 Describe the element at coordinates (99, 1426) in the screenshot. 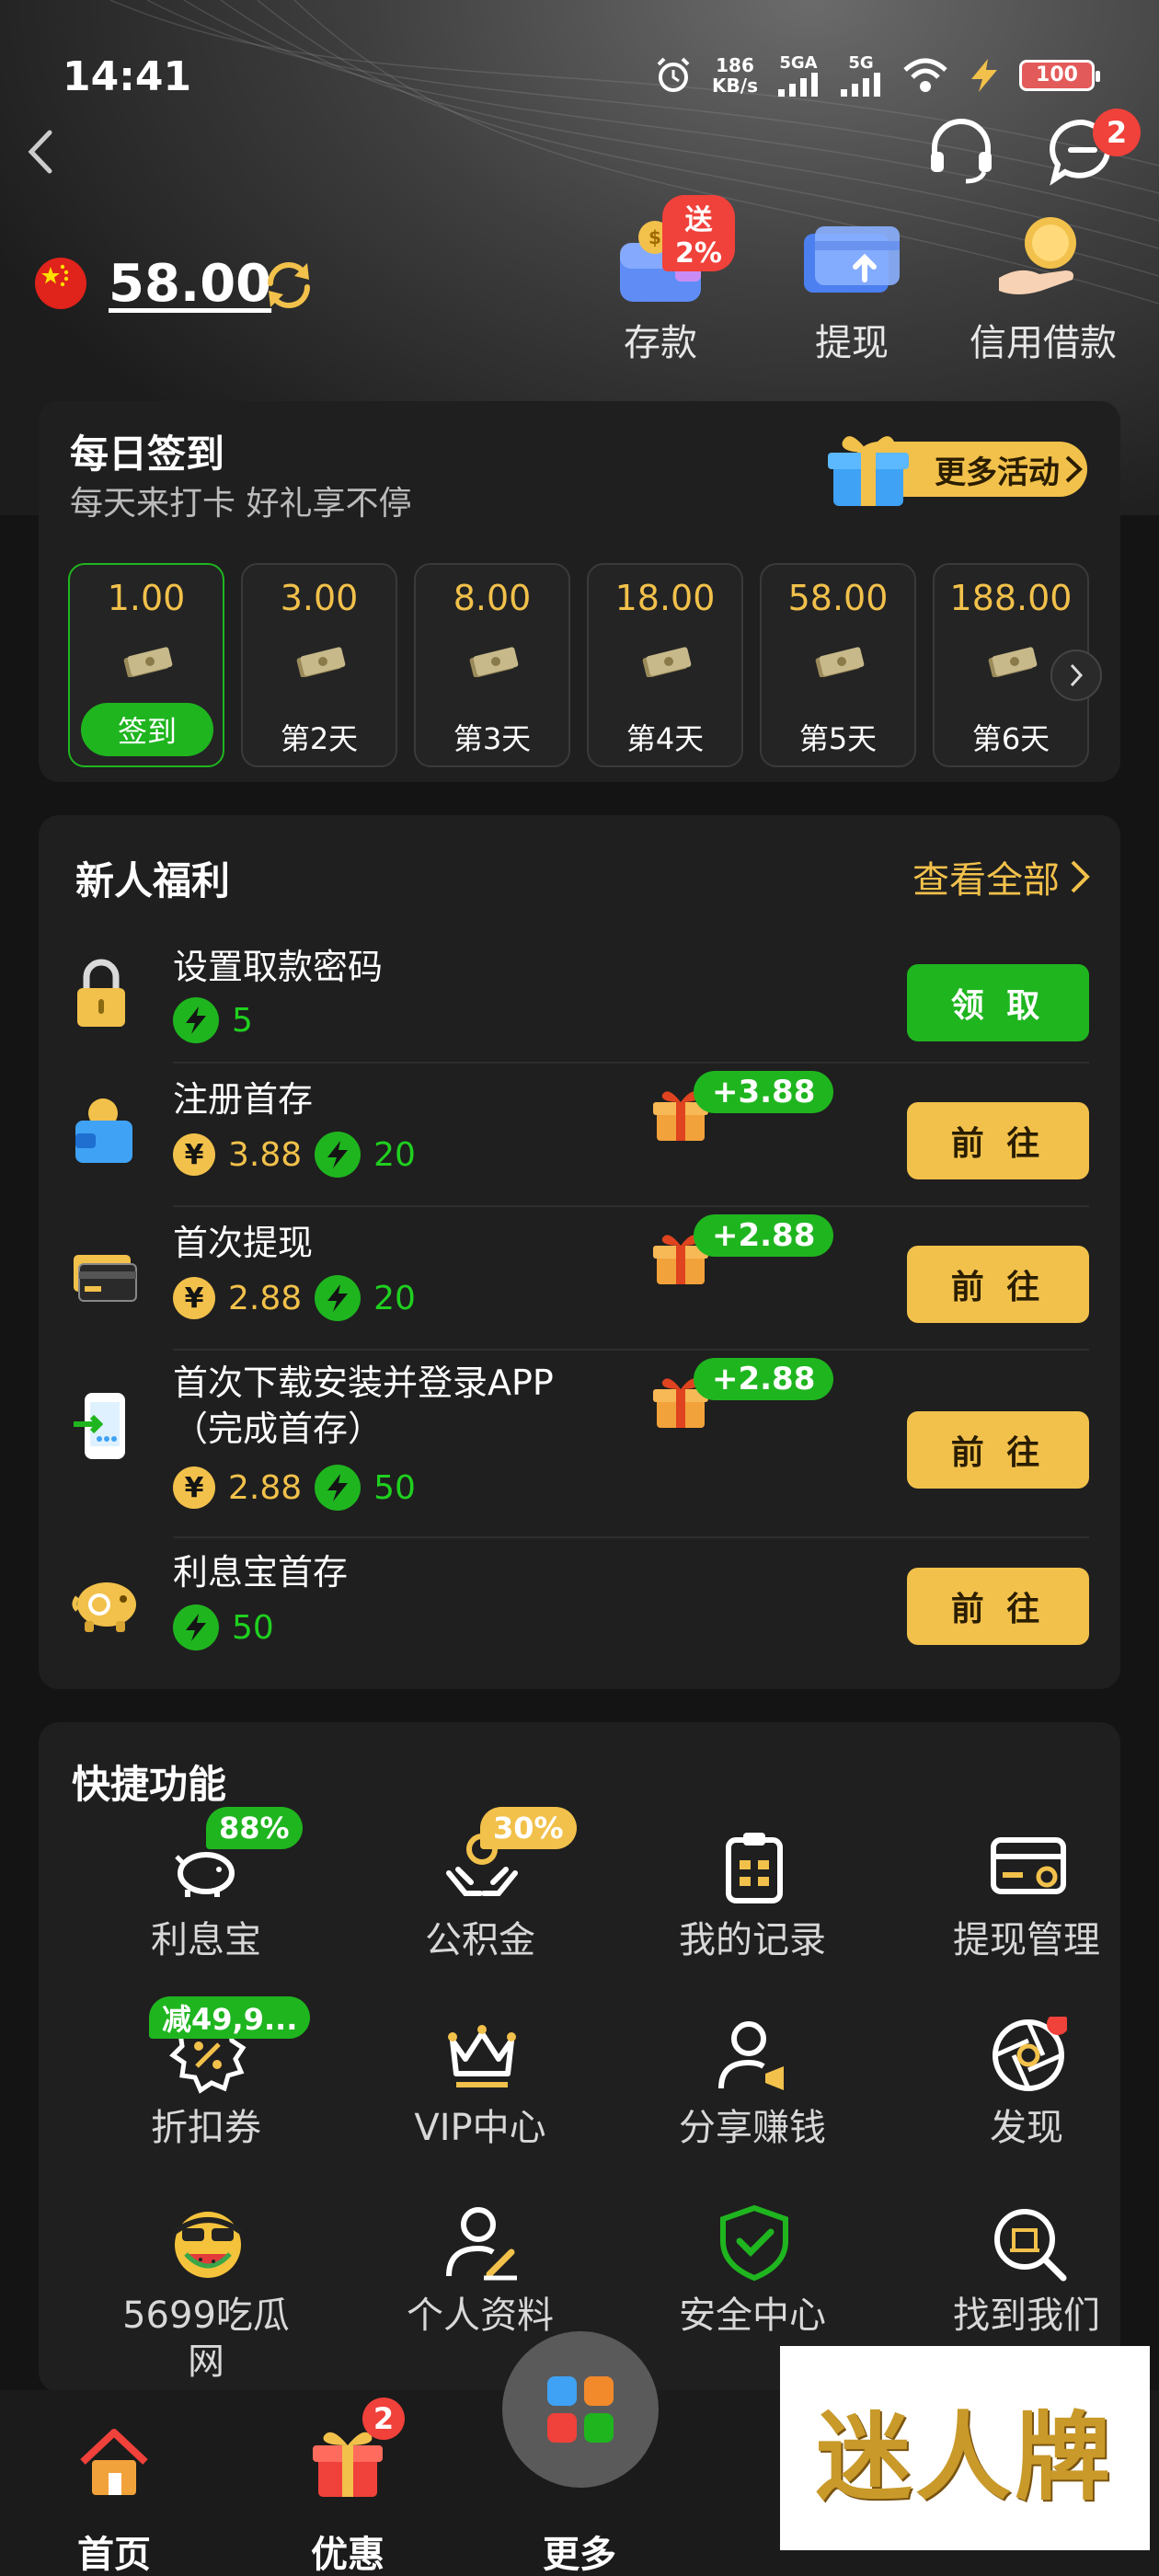

I see `phone-download-icon` at that location.